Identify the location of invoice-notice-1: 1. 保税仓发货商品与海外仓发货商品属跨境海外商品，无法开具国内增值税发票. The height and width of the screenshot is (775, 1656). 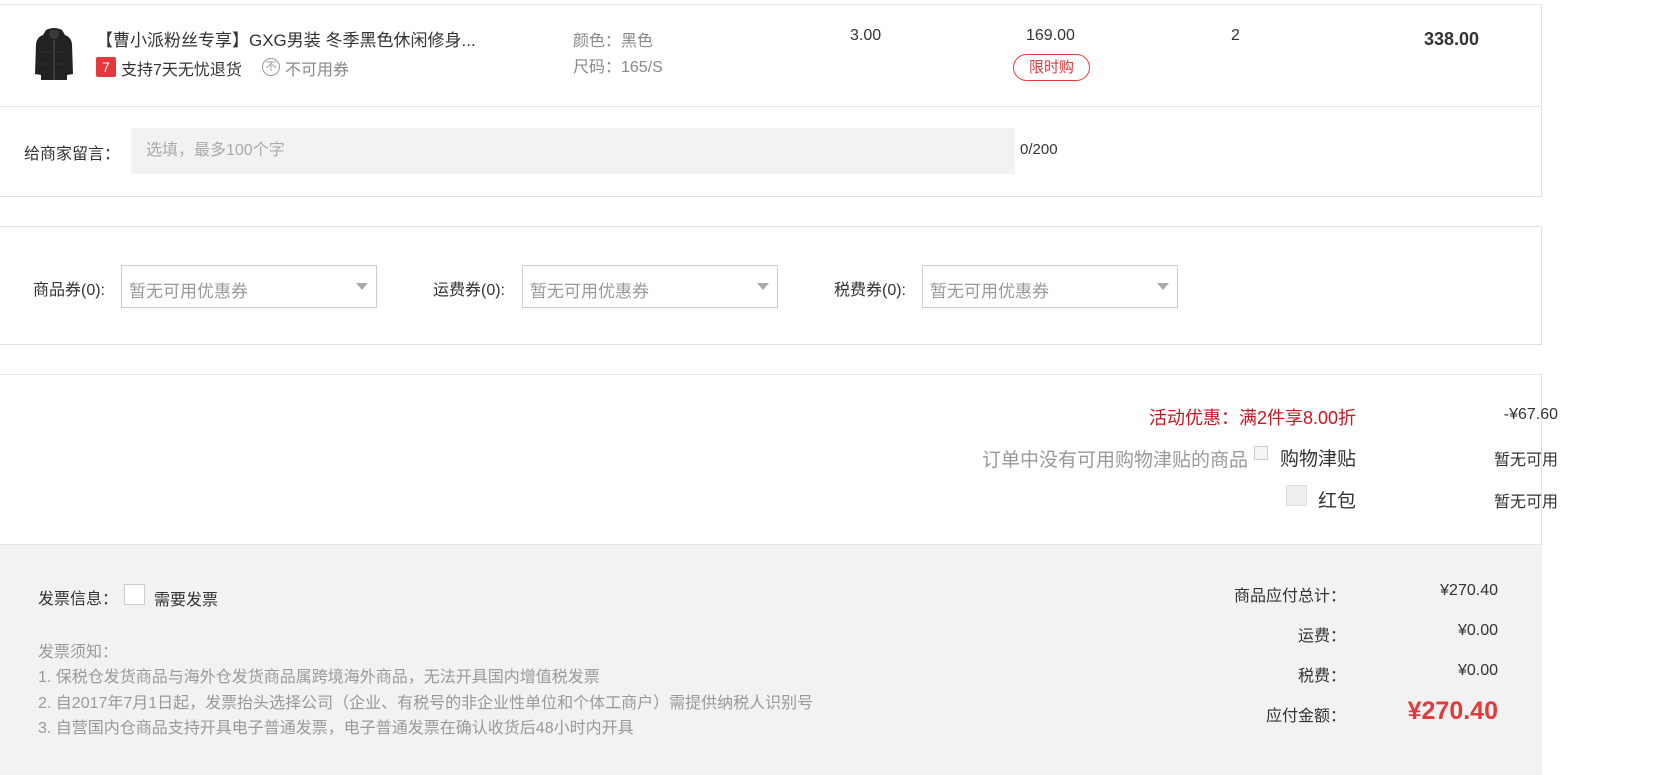
(319, 677).